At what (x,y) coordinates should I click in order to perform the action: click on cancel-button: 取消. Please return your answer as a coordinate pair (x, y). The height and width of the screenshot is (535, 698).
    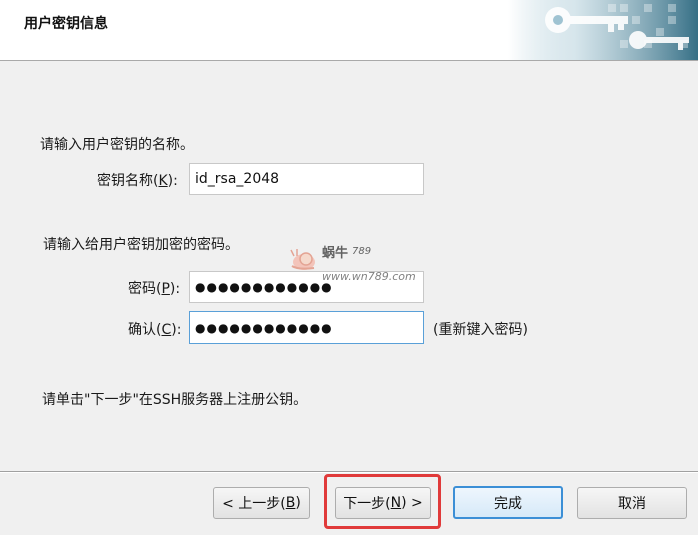
    Looking at the image, I should click on (632, 503).